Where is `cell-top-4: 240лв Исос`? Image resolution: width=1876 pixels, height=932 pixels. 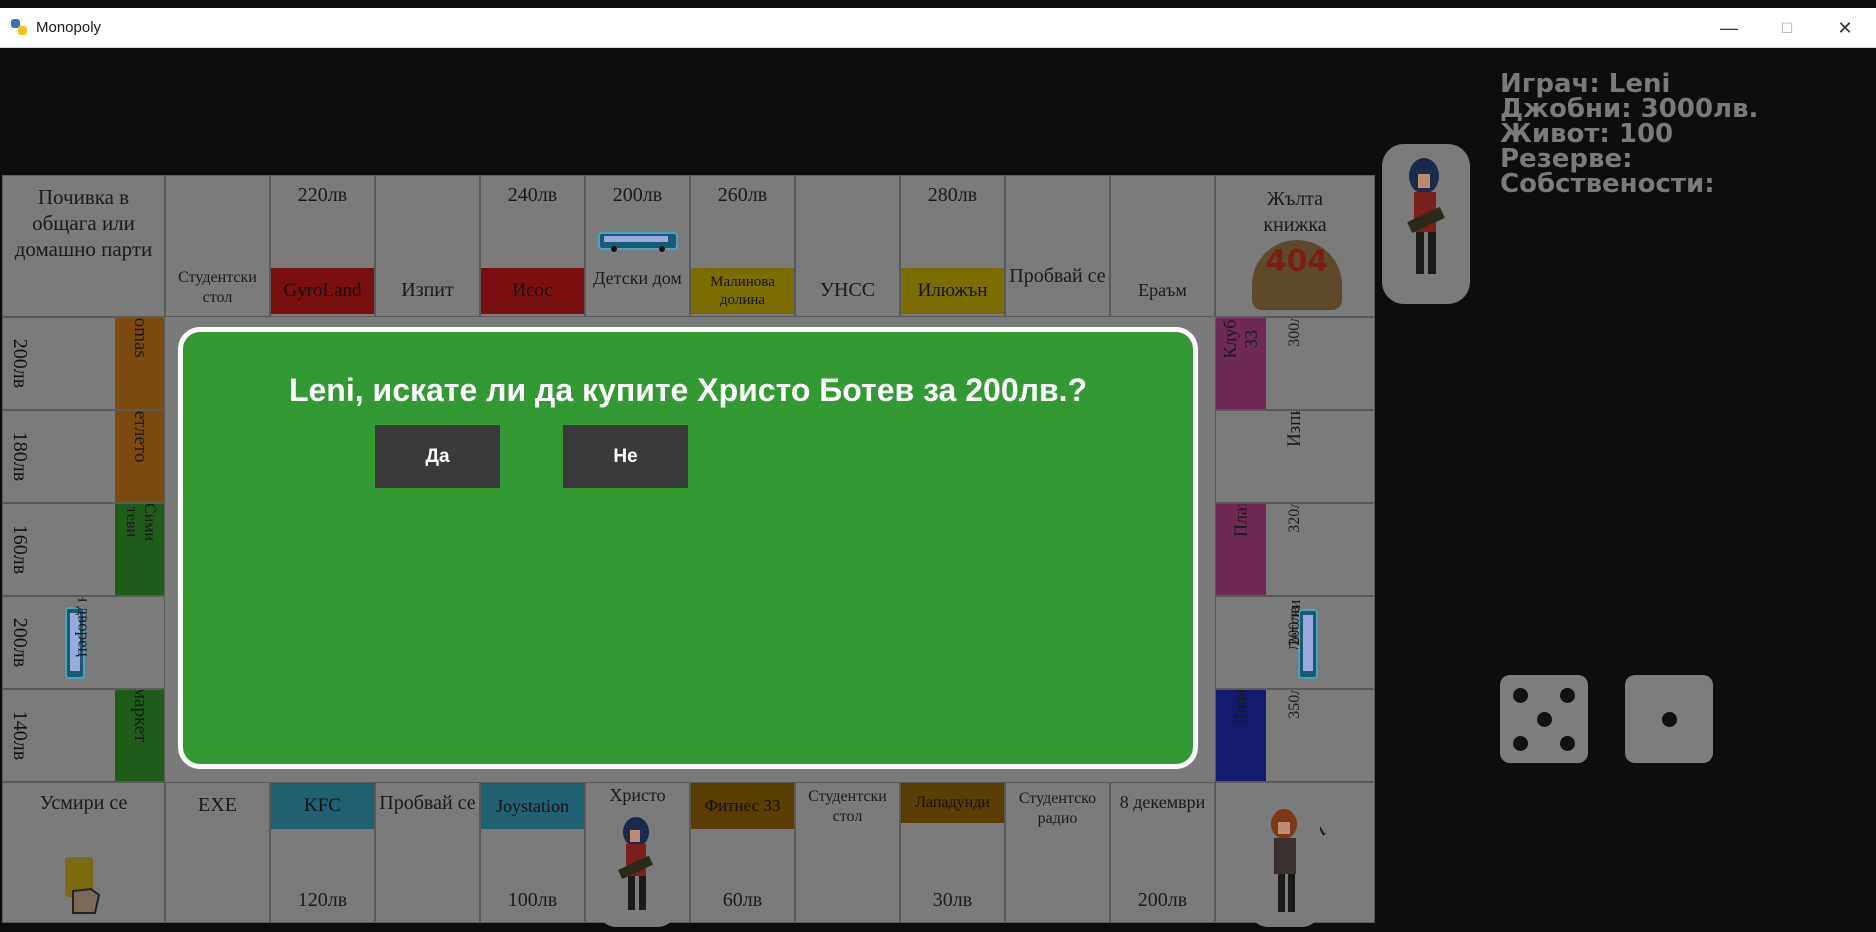
cell-top-4: 240лв Исос is located at coordinates (532, 246).